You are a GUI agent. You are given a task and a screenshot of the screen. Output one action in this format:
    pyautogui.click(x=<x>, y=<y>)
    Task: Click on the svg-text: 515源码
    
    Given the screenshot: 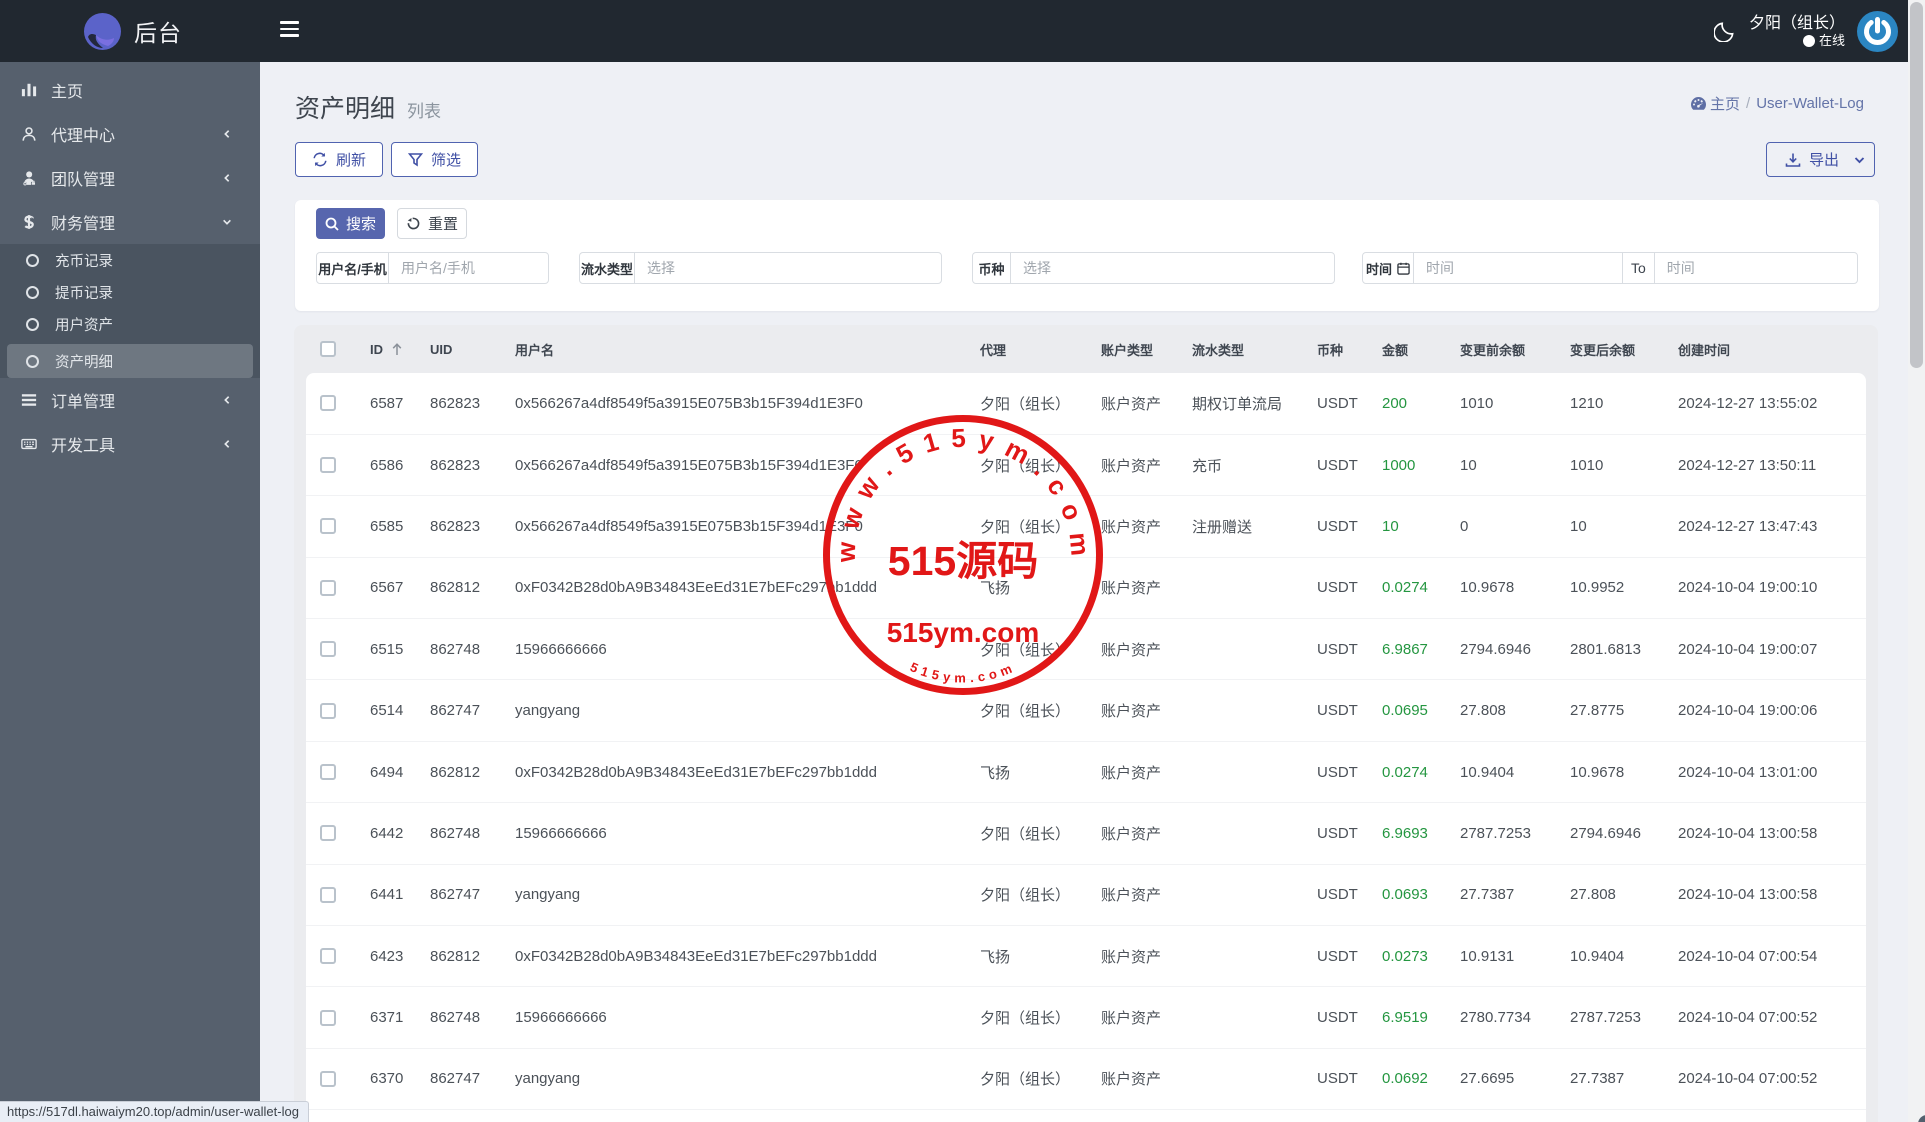 What is the action you would take?
    pyautogui.click(x=963, y=561)
    